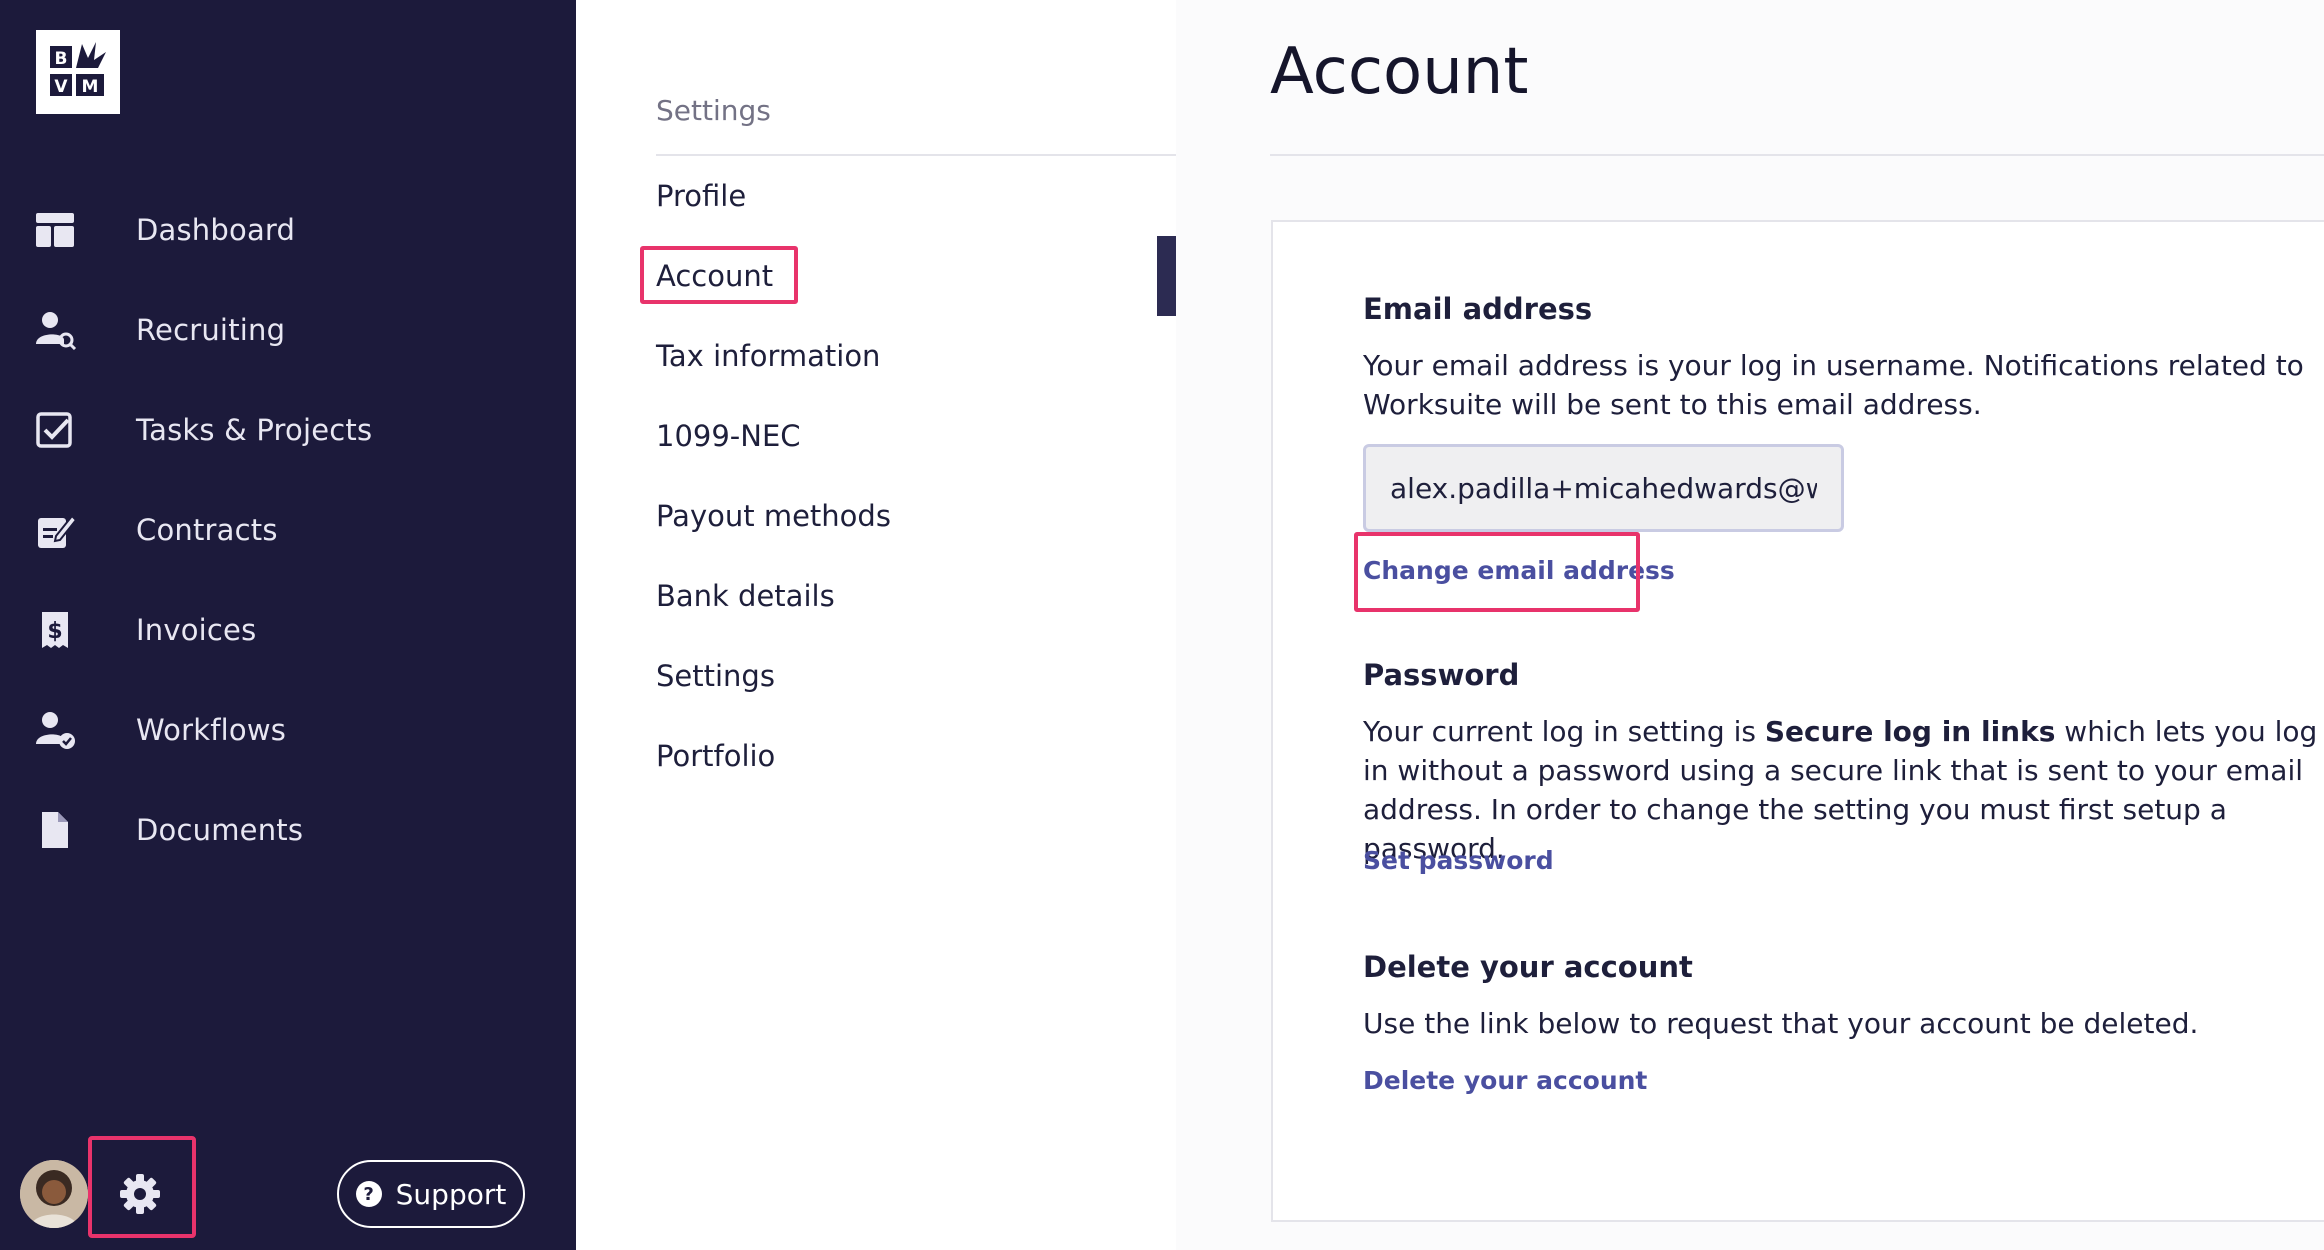 The width and height of the screenshot is (2324, 1250). I want to click on workflows-icon, so click(55, 730).